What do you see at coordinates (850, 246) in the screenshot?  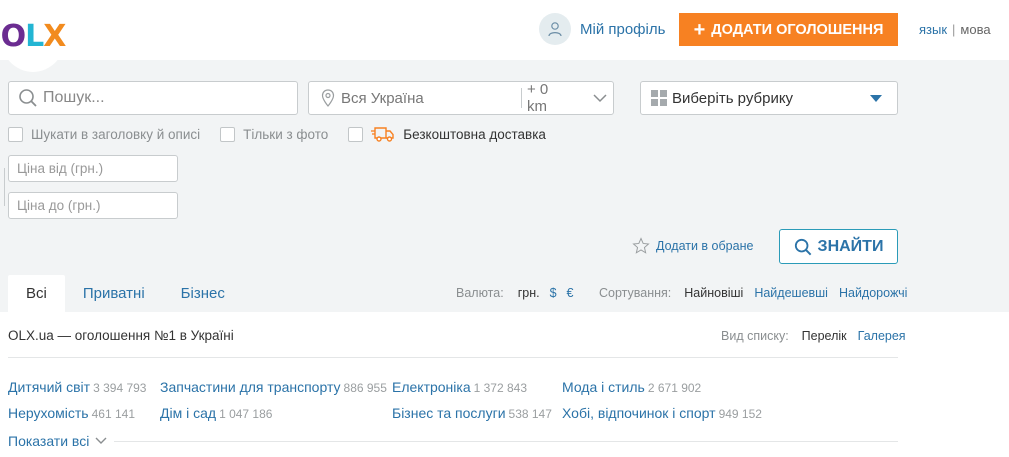 I see `find-label: ЗНАЙТИ` at bounding box center [850, 246].